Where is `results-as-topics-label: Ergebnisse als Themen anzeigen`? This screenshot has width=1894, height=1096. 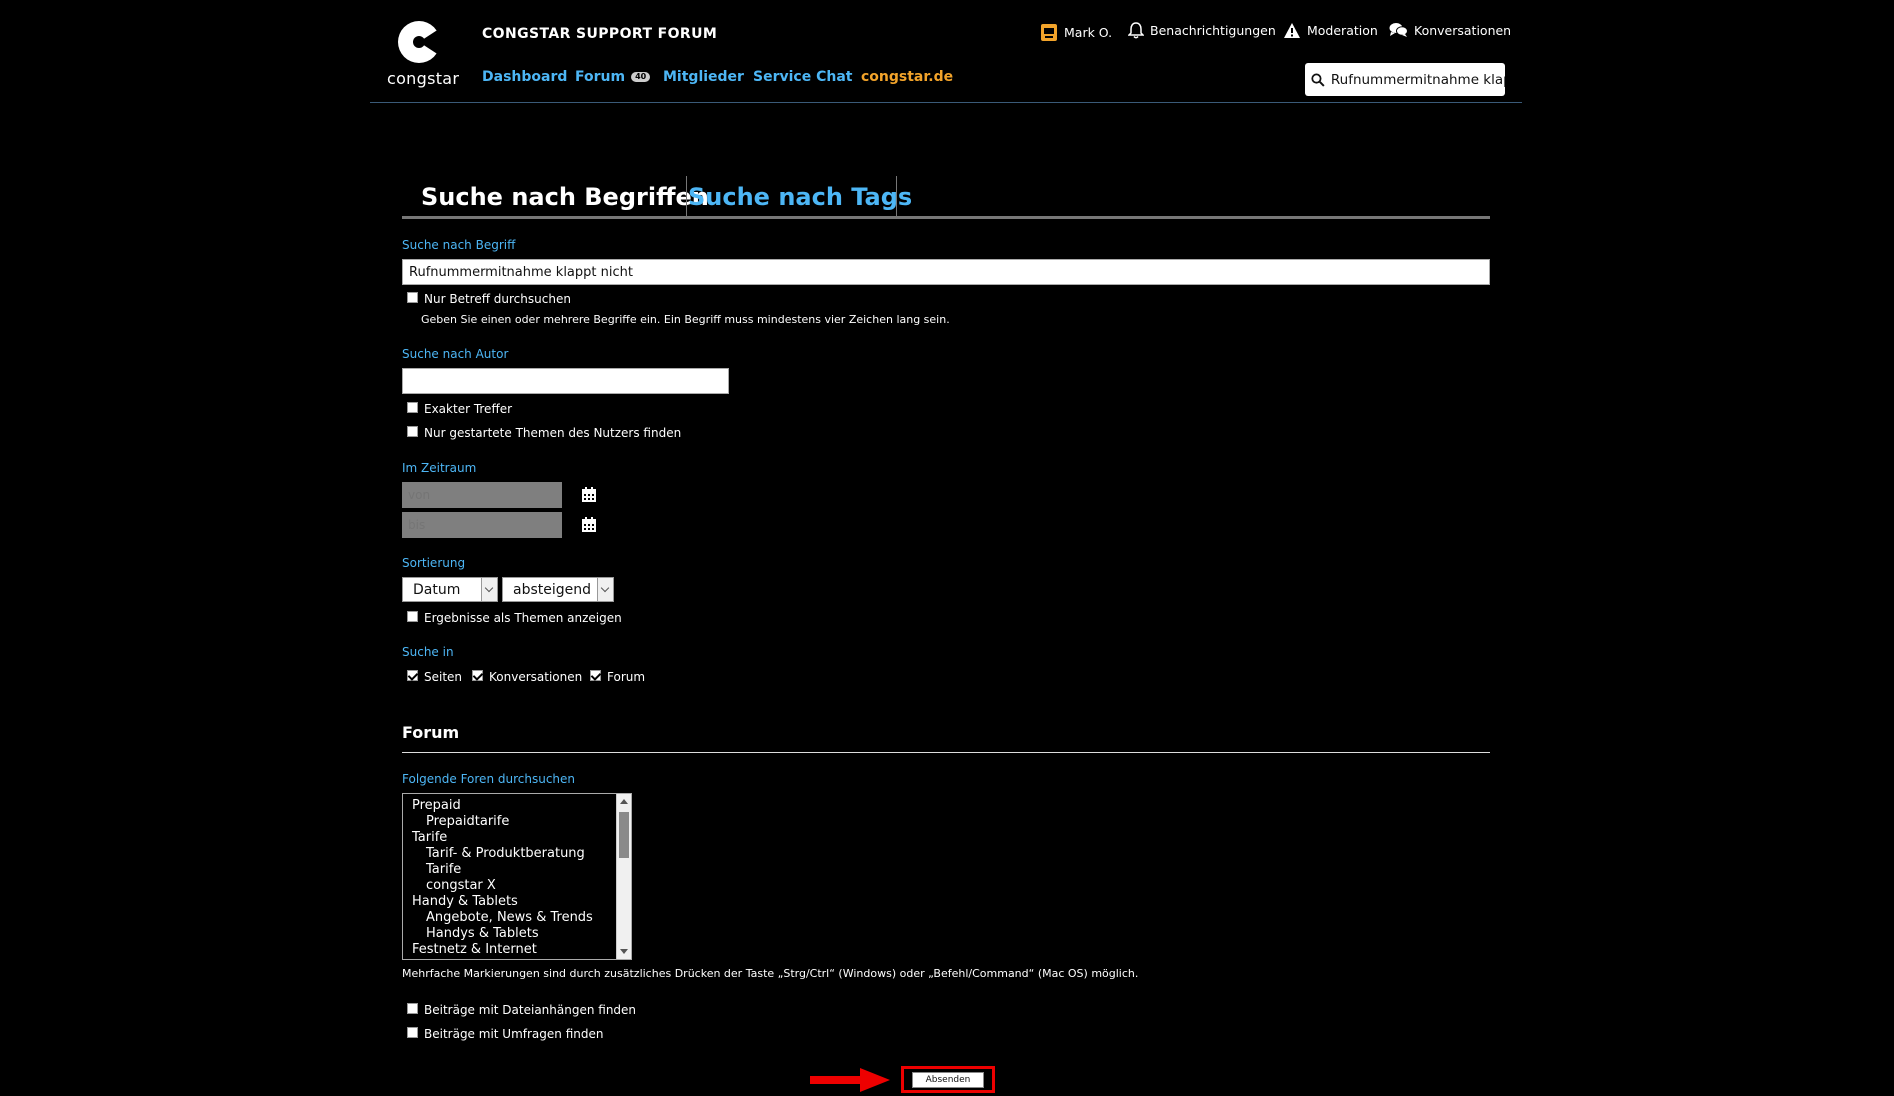 results-as-topics-label: Ergebnisse als Themen anzeigen is located at coordinates (523, 618).